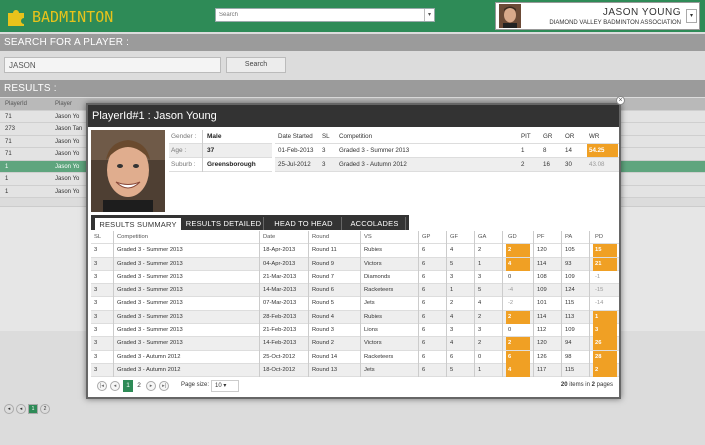 Image resolution: width=705 pixels, height=445 pixels. I want to click on tab-results-summary: RESULTS SUMMARY, so click(138, 223).